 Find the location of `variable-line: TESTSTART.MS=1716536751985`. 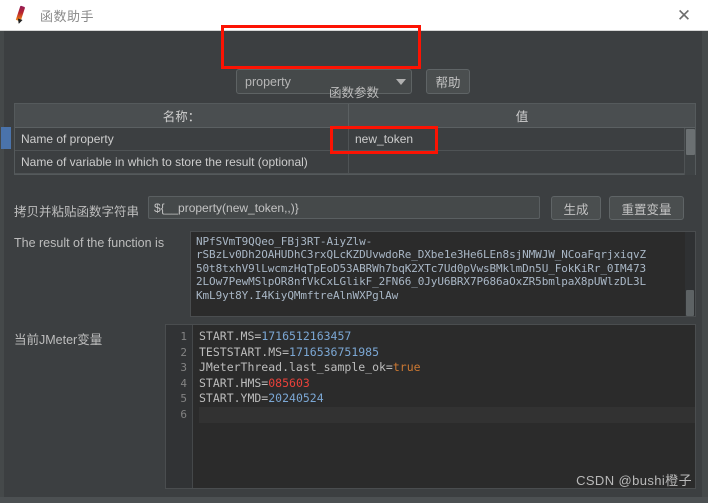

variable-line: TESTSTART.MS=1716536751985 is located at coordinates (447, 353).